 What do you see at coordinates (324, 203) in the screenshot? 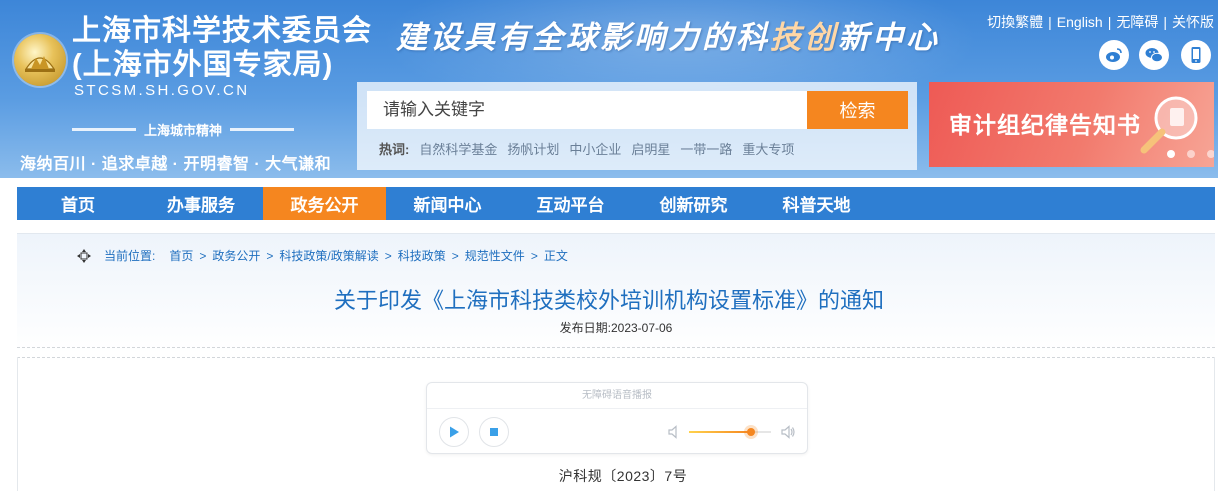
I see `nav-item-government-affairs: 政务公开` at bounding box center [324, 203].